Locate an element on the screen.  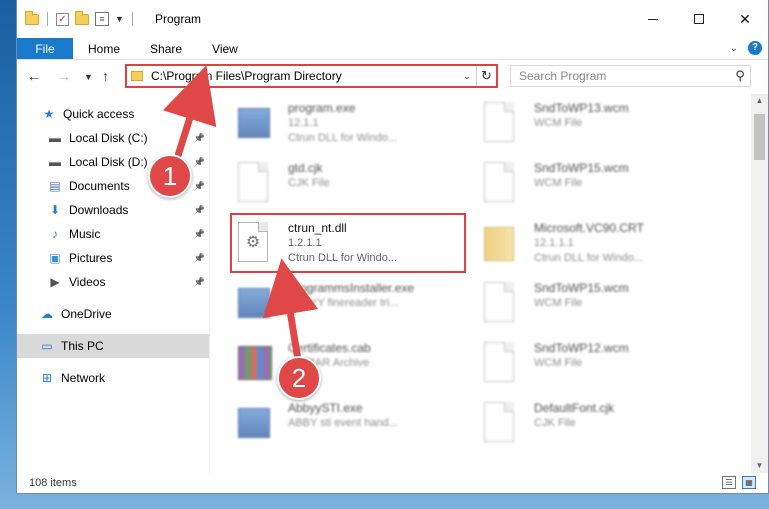
ribbon-controls: ⌄ ? is located at coordinates (746, 48).